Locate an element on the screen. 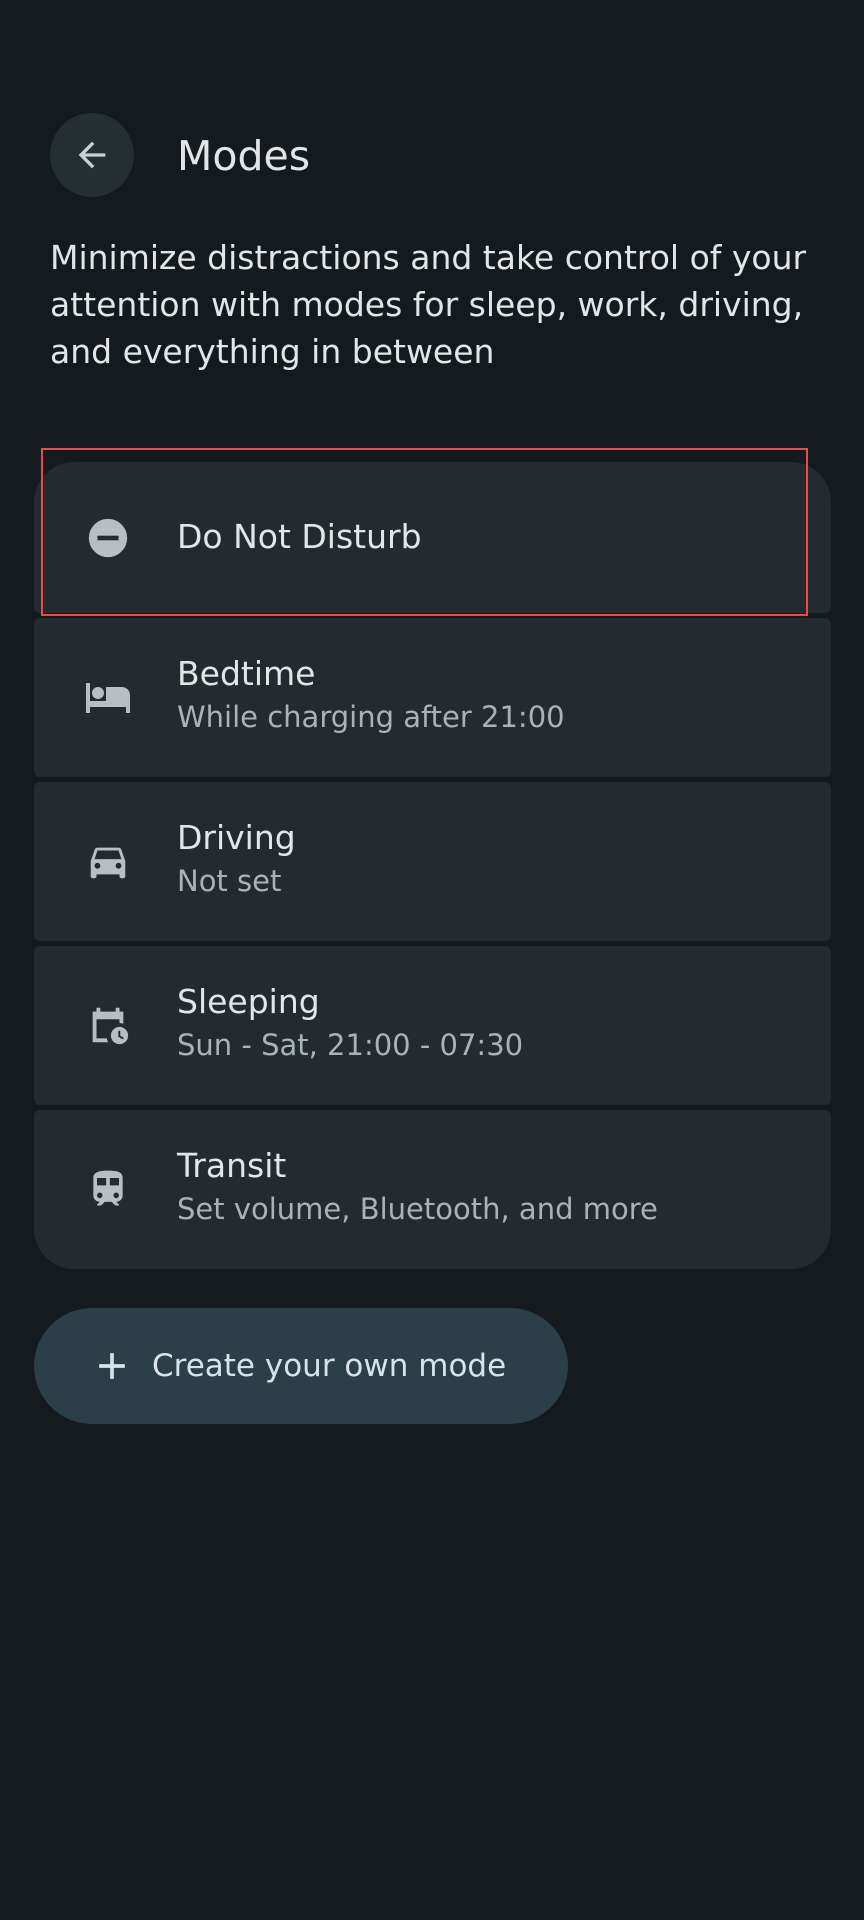 The image size is (864, 1920). calendar-clock-icon is located at coordinates (108, 1025).